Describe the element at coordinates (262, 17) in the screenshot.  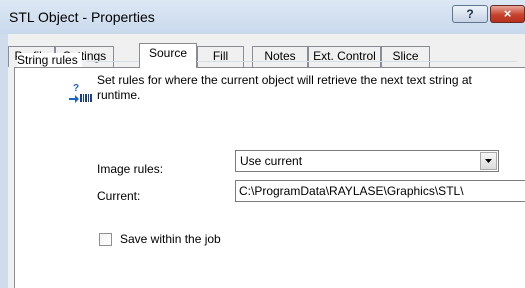
I see `title-bar: STL Object - Properties ? ×` at that location.